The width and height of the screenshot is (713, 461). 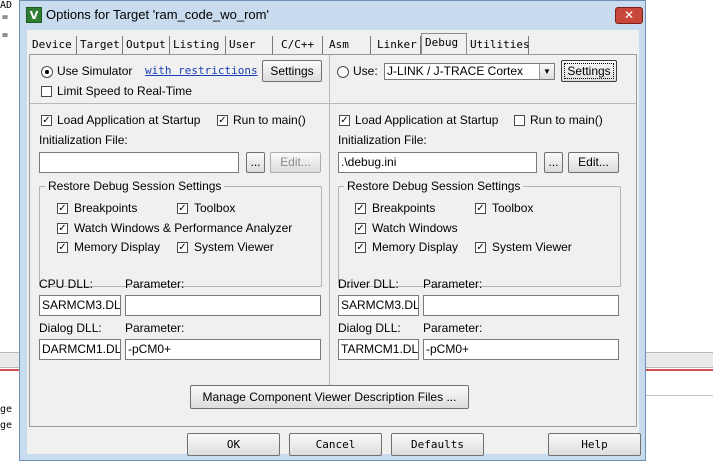 What do you see at coordinates (292, 71) in the screenshot?
I see `simulator-settings-button: Settings` at bounding box center [292, 71].